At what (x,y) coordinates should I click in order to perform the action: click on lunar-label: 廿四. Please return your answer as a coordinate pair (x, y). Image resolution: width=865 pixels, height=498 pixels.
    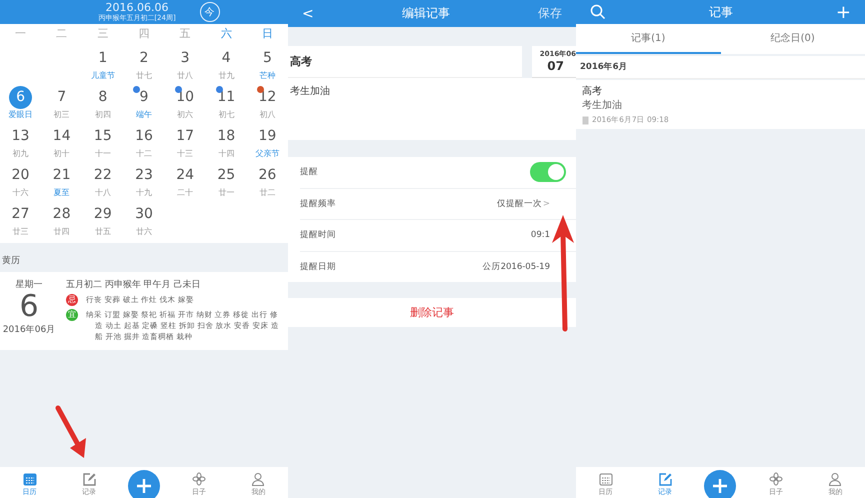
    Looking at the image, I should click on (62, 231).